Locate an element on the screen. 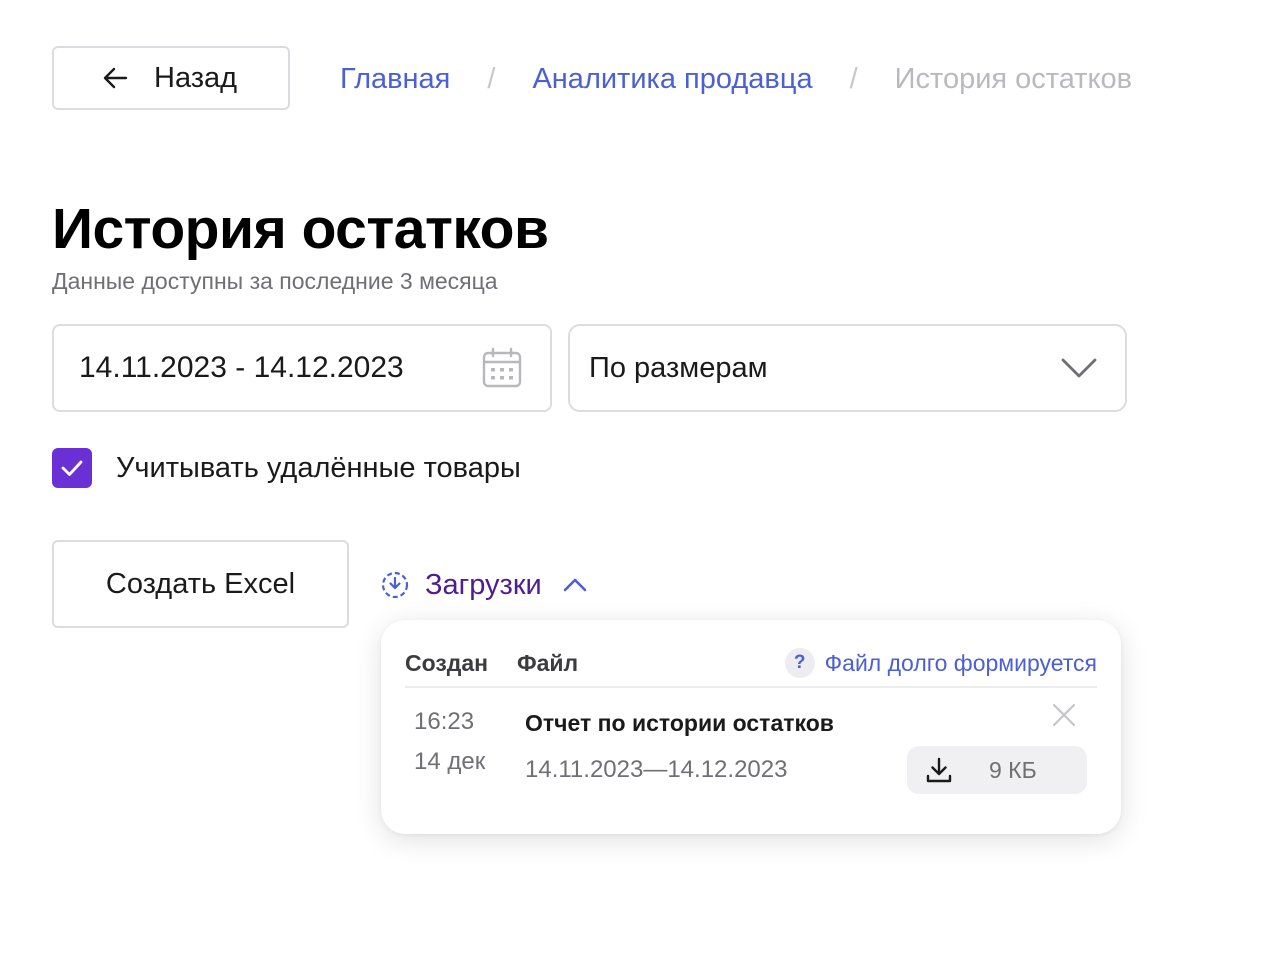 The height and width of the screenshot is (964, 1284). row-created-date: 14 дек is located at coordinates (450, 761).